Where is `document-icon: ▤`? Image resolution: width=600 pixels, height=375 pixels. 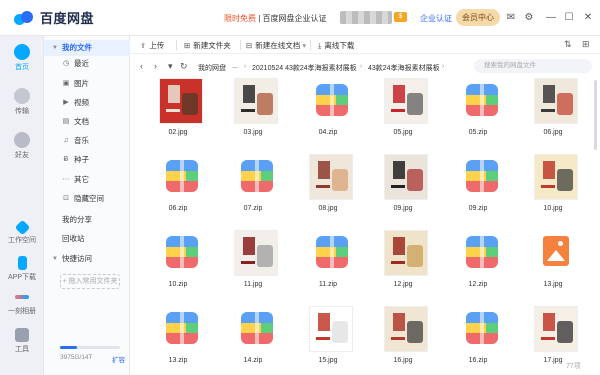
document-icon: ▤ is located at coordinates (66, 121).